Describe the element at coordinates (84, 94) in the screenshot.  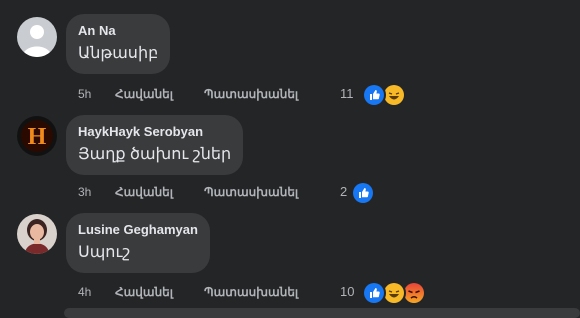
I see `comment-time: 5h` at that location.